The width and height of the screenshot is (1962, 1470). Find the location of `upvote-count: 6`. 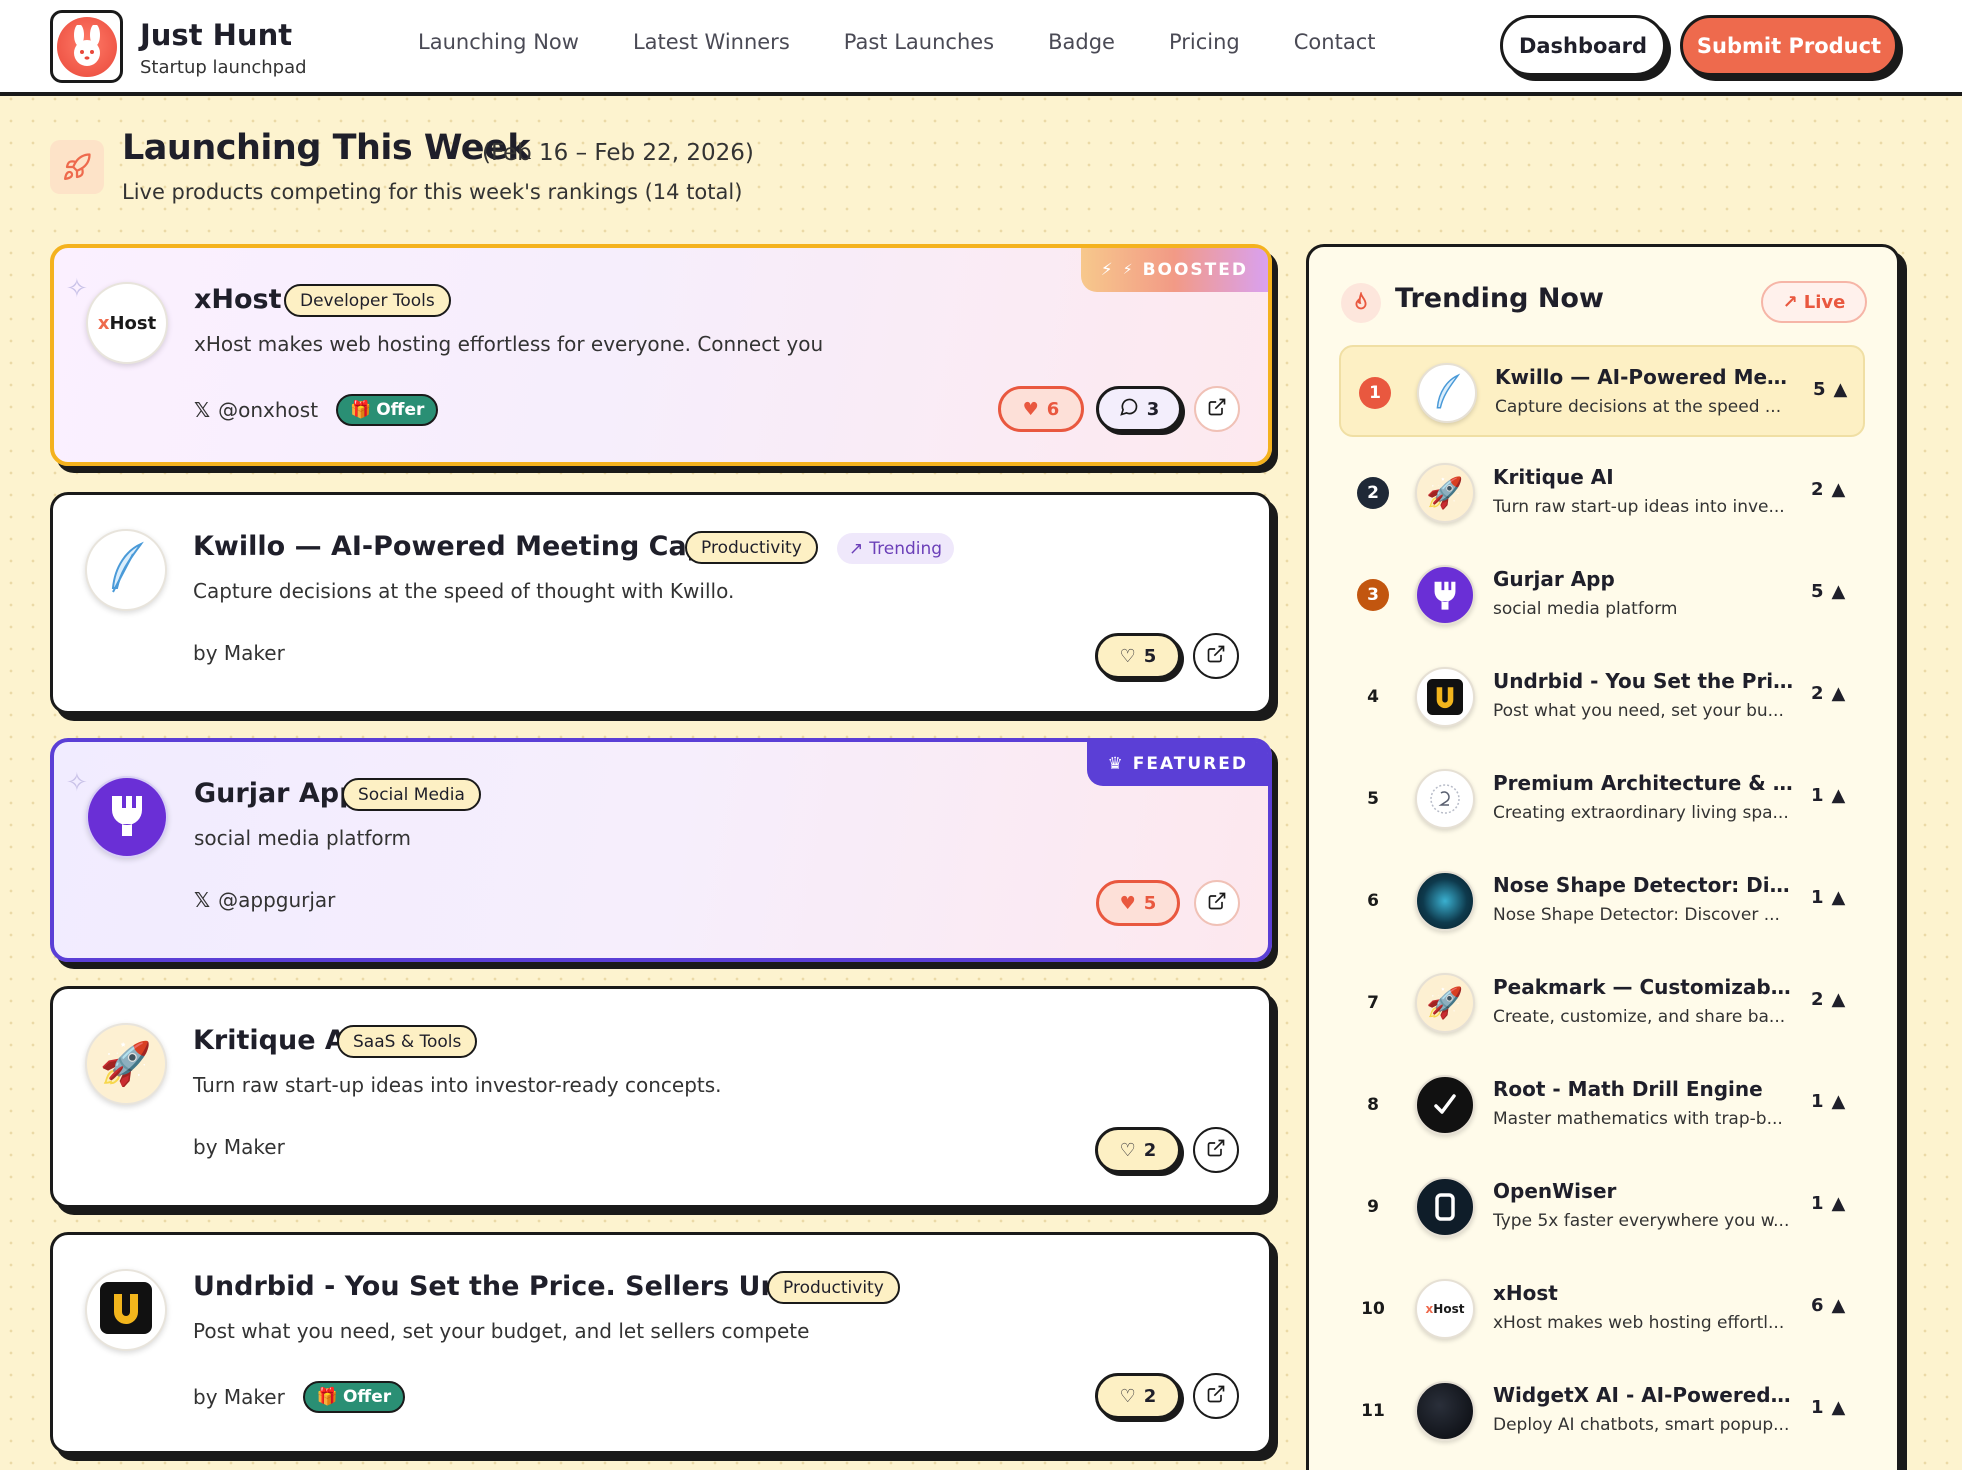

upvote-count: 6 is located at coordinates (1053, 409).